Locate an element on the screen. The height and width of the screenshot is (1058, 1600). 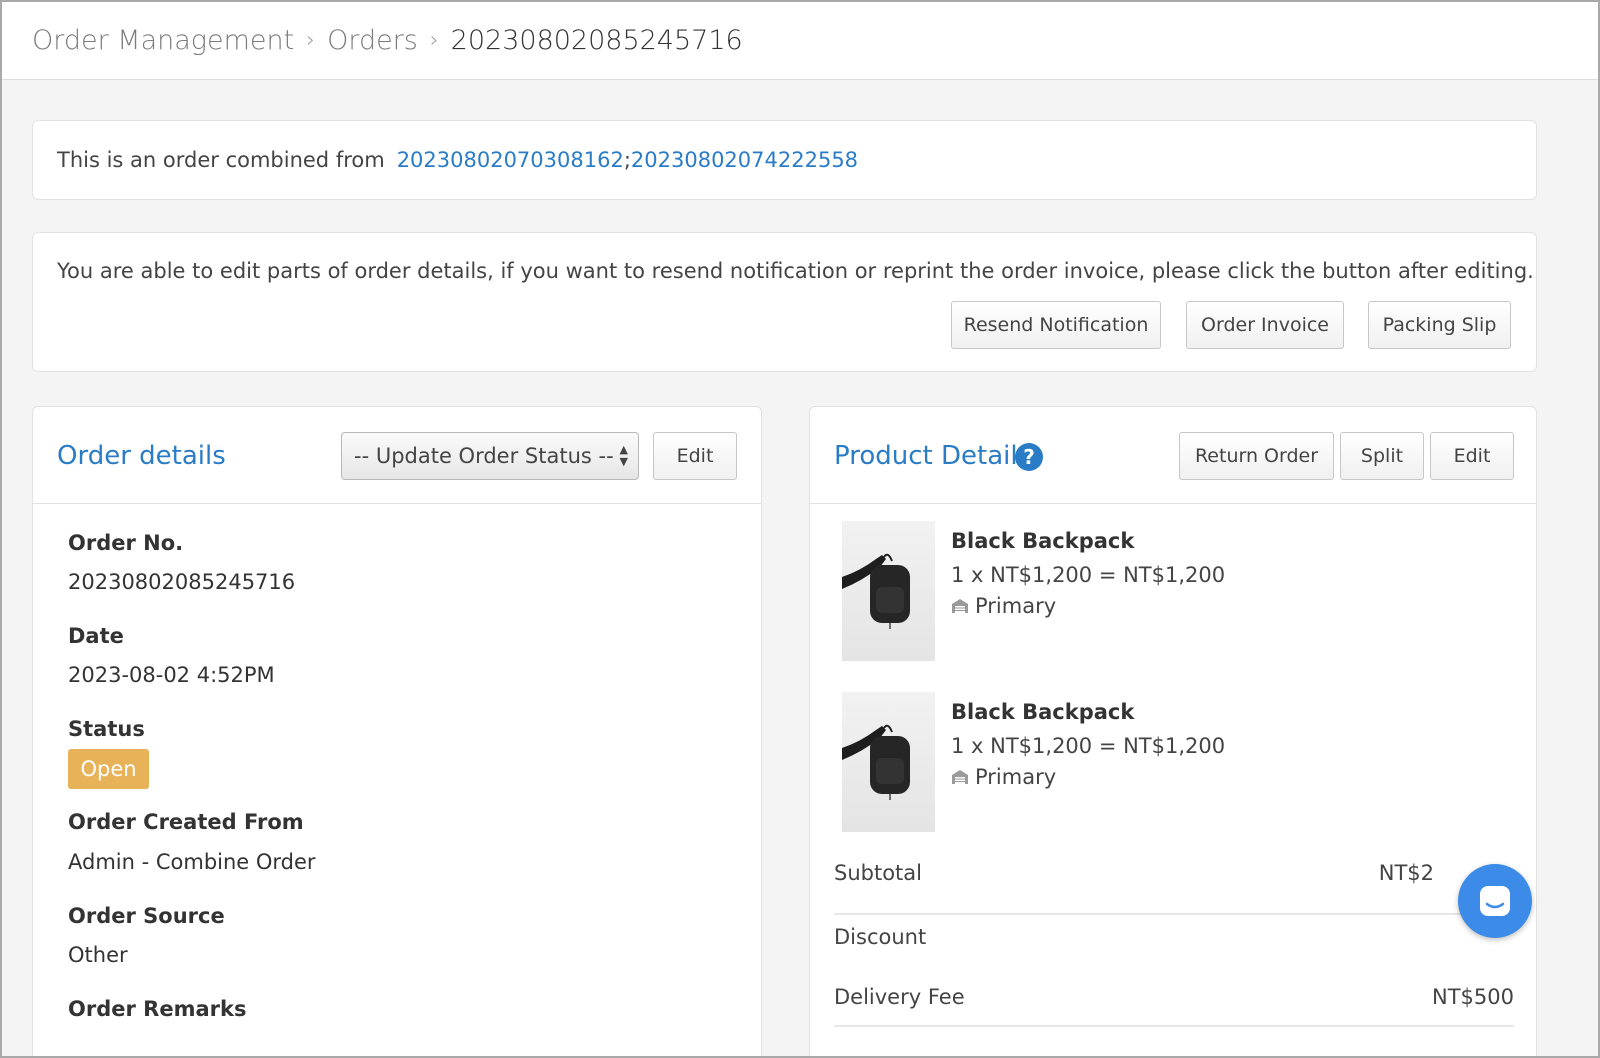
order-created-from-value: Admin - Combine Order is located at coordinates (192, 862).